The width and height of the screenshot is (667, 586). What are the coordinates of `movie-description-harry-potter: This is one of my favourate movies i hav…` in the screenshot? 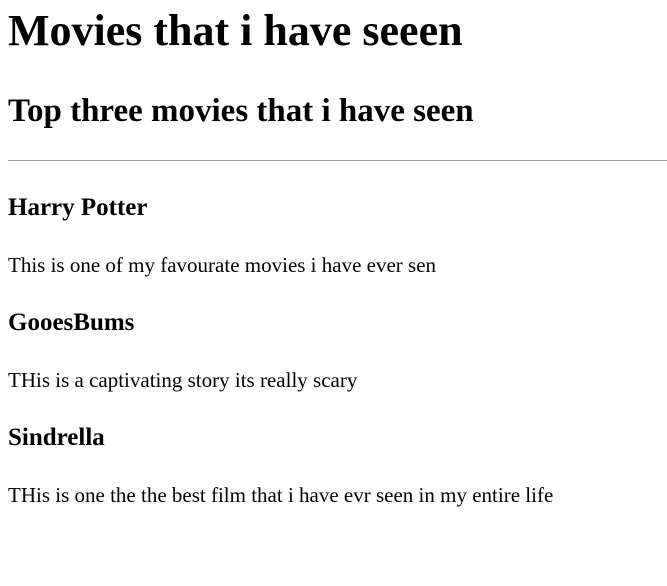 It's located at (222, 265).